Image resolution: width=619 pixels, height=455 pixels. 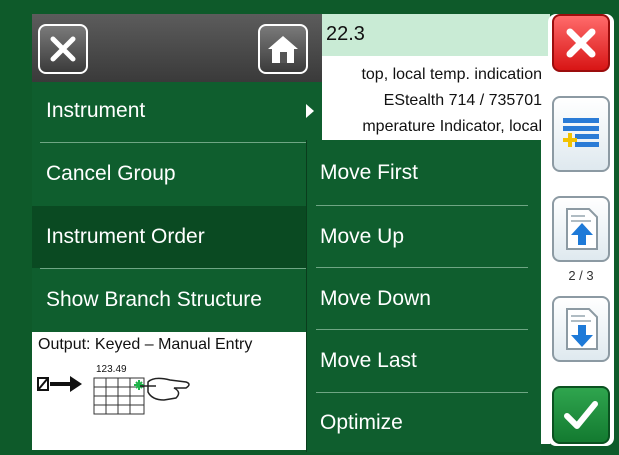 I want to click on submenu-item-move-last: Move Last, so click(x=423, y=361).